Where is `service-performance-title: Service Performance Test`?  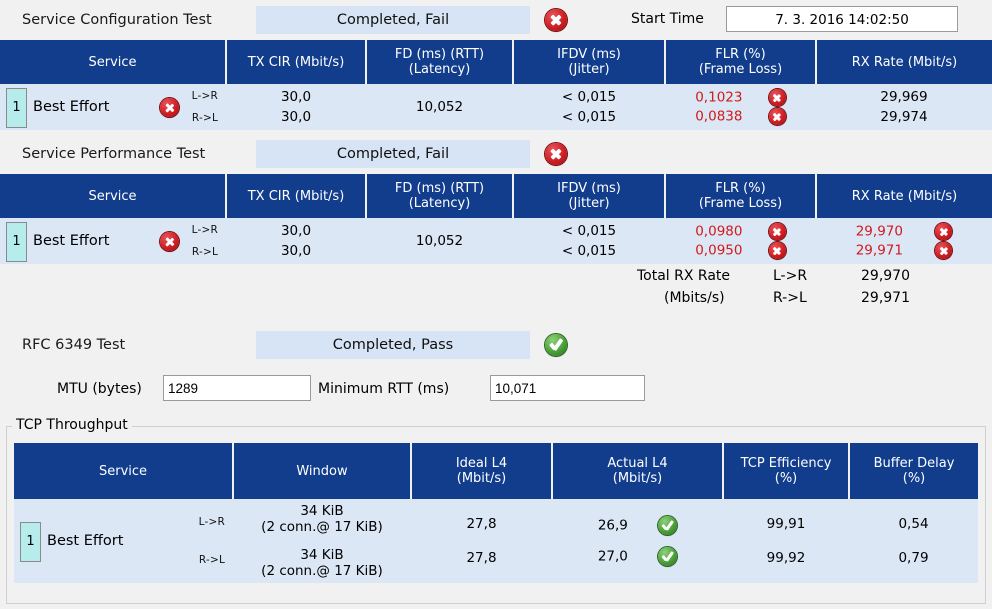 service-performance-title: Service Performance Test is located at coordinates (114, 154).